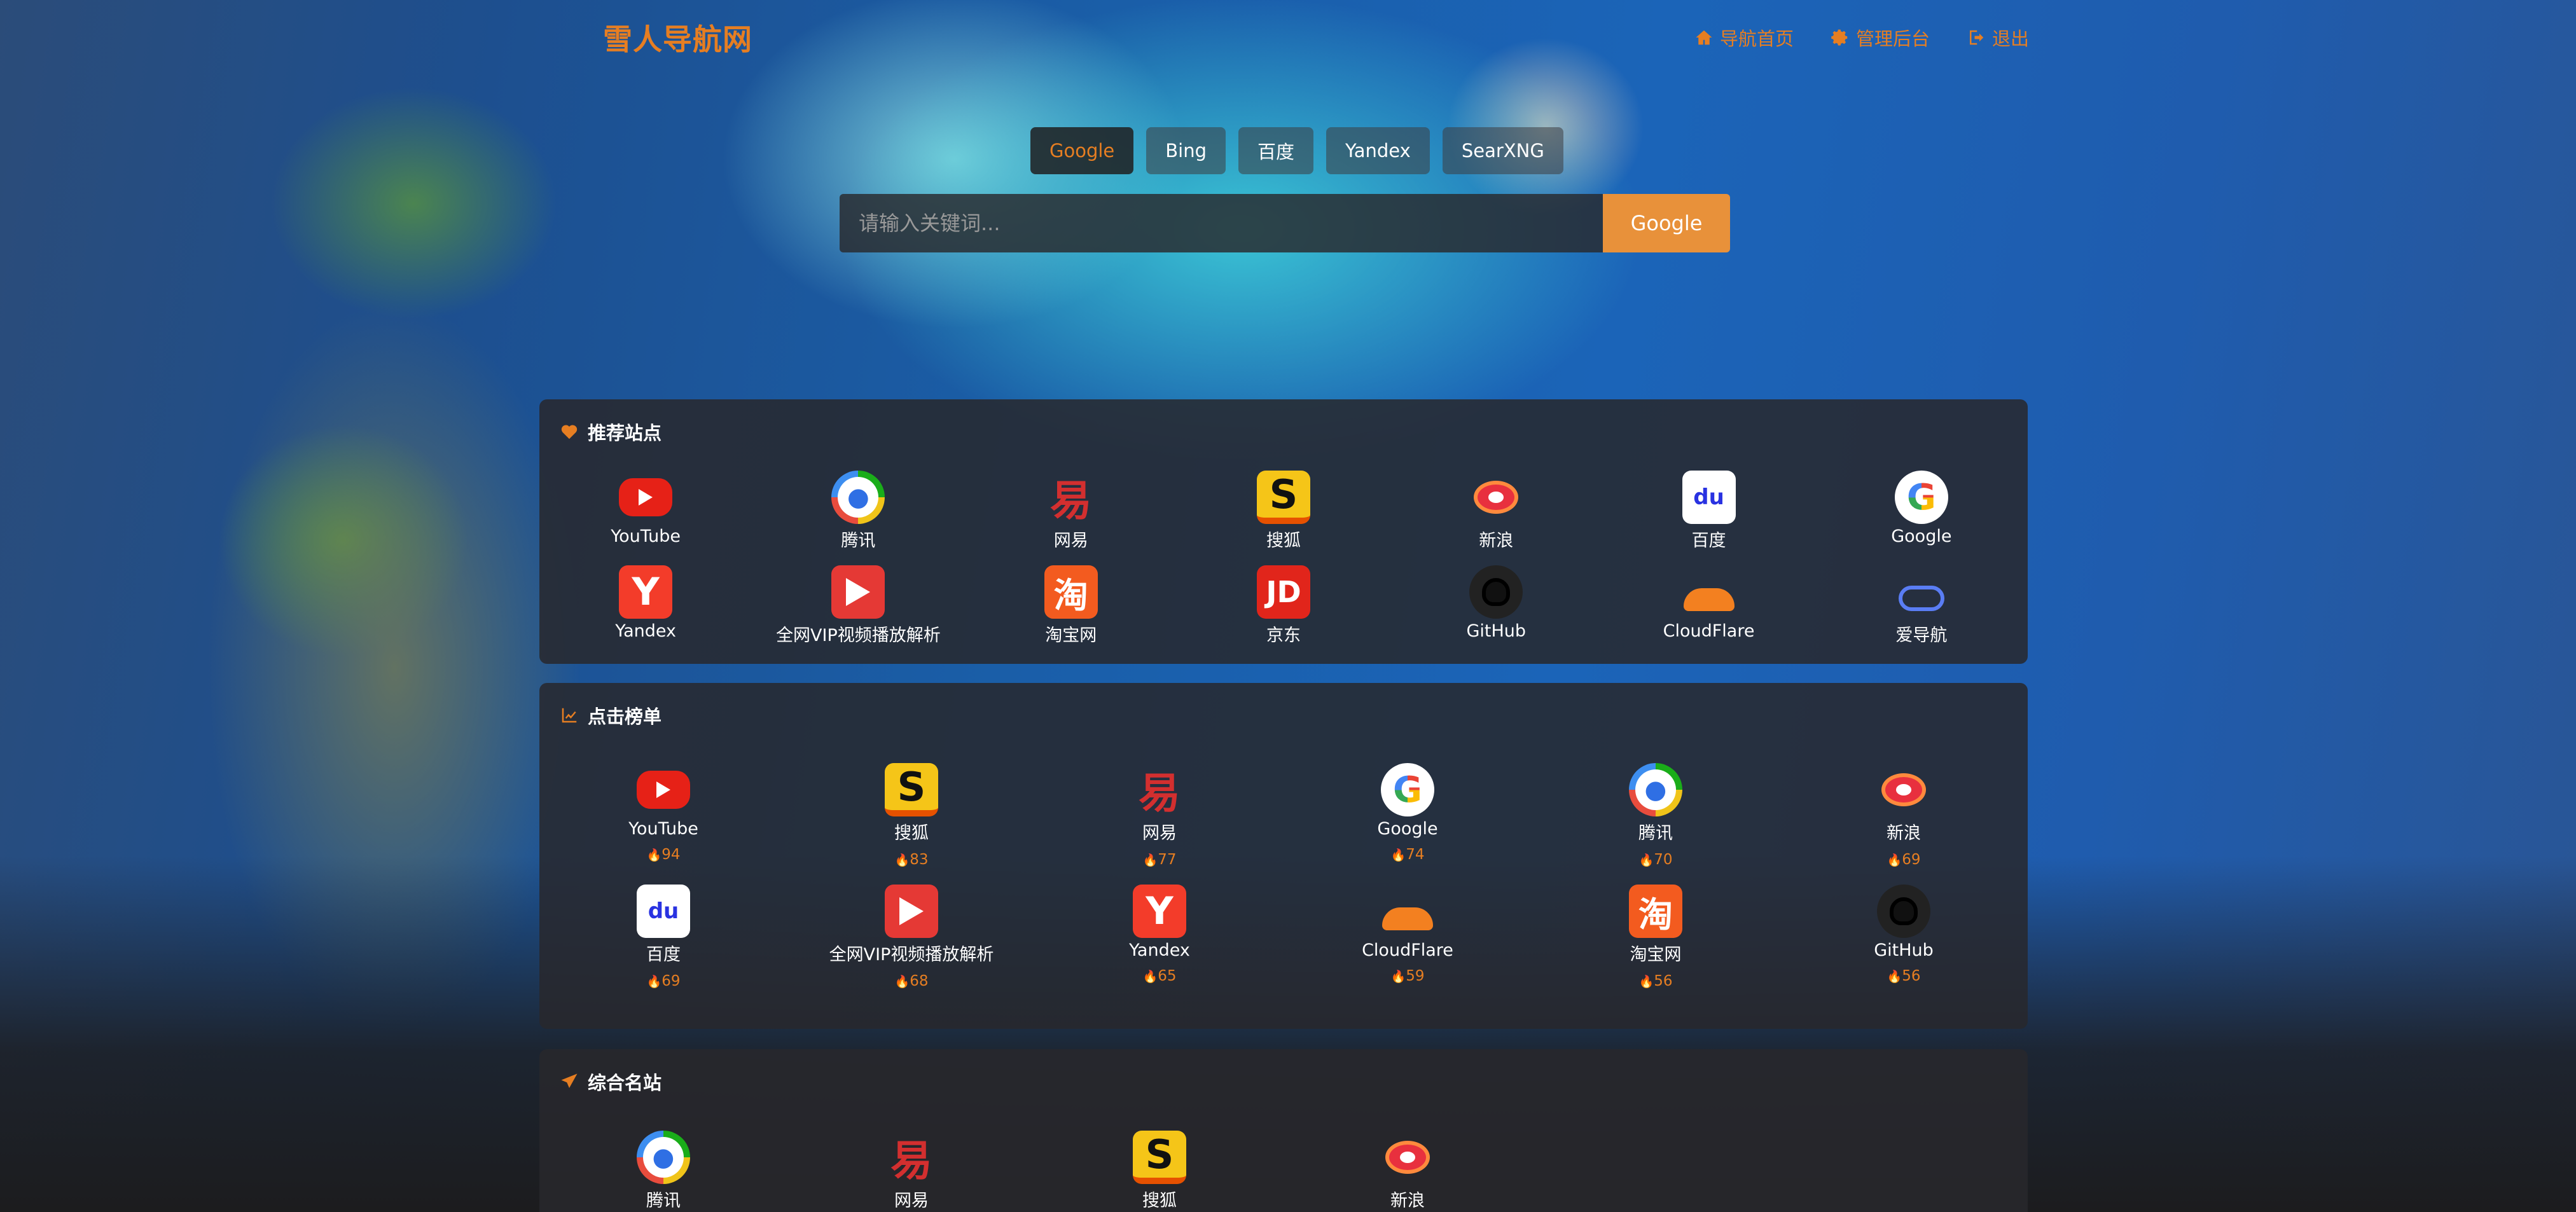  What do you see at coordinates (1921, 536) in the screenshot?
I see `site-label: Google` at bounding box center [1921, 536].